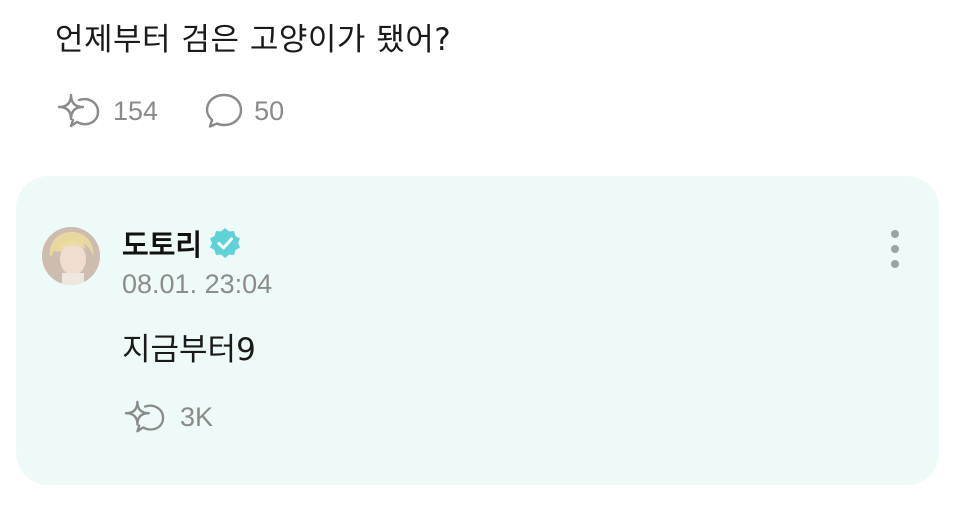 Image resolution: width=965 pixels, height=508 pixels. What do you see at coordinates (189, 350) in the screenshot?
I see `comment-text: 지금부터9` at bounding box center [189, 350].